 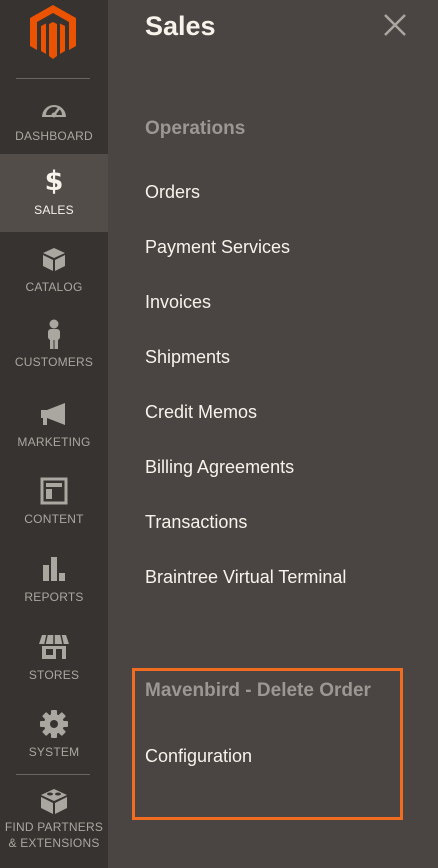 I want to click on nav-item-reports: REPORTS, so click(x=54, y=584).